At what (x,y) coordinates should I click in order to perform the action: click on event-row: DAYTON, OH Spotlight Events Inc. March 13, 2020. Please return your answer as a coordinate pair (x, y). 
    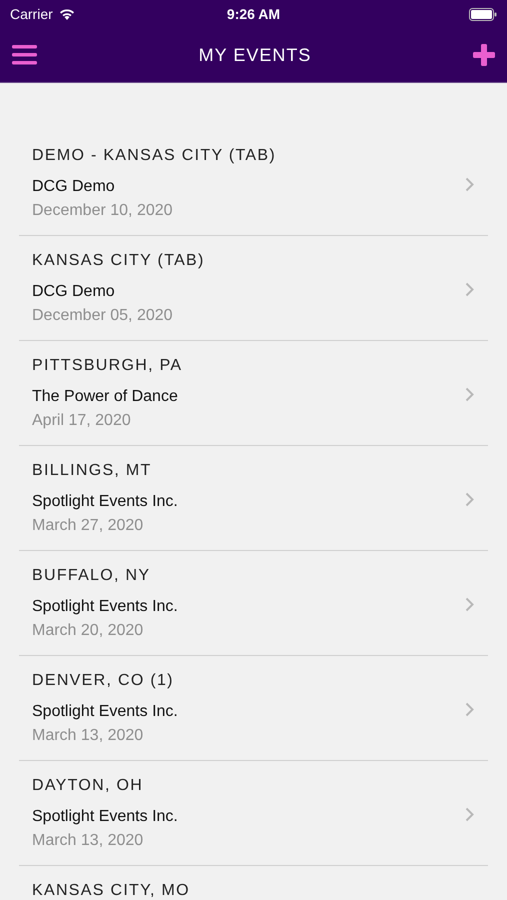
    Looking at the image, I should click on (253, 813).